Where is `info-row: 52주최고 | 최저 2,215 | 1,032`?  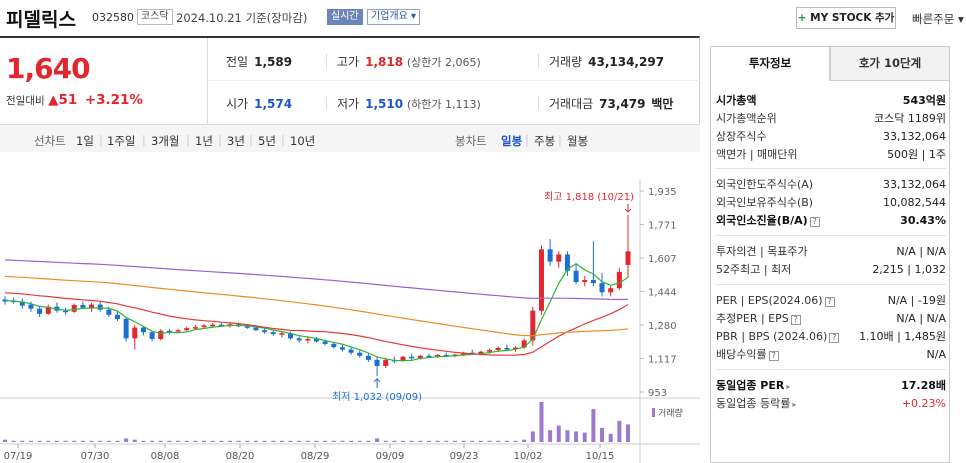
info-row: 52주최고 | 최저 2,215 | 1,032 is located at coordinates (831, 270).